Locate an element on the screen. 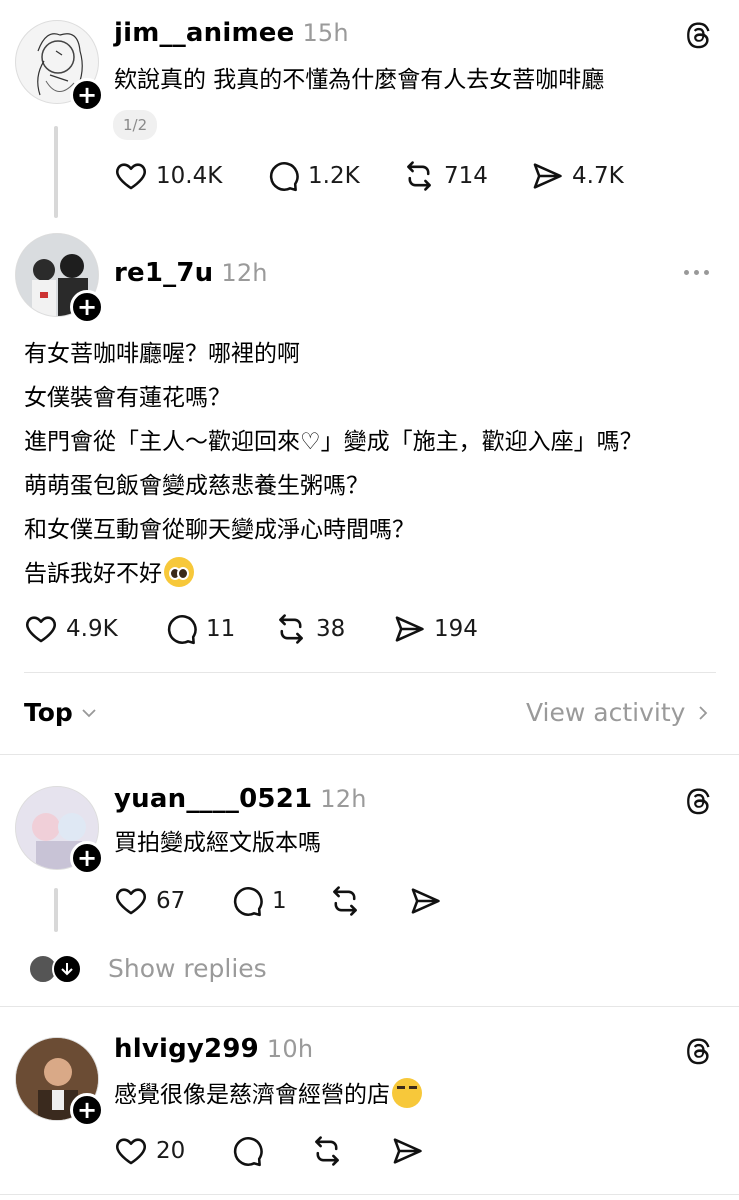  pleading-face-emoji is located at coordinates (179, 572).